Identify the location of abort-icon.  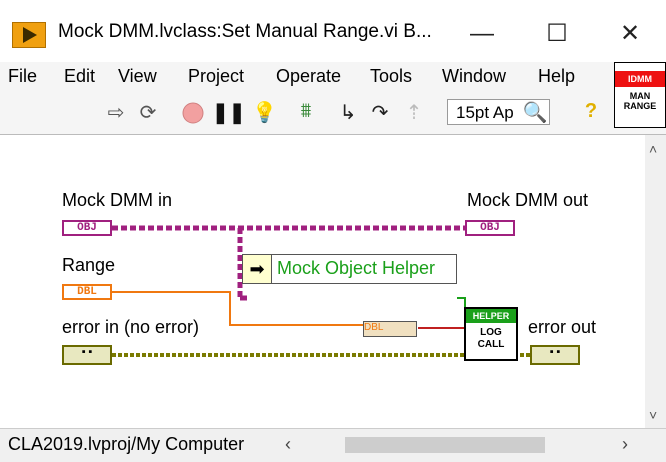
(193, 113).